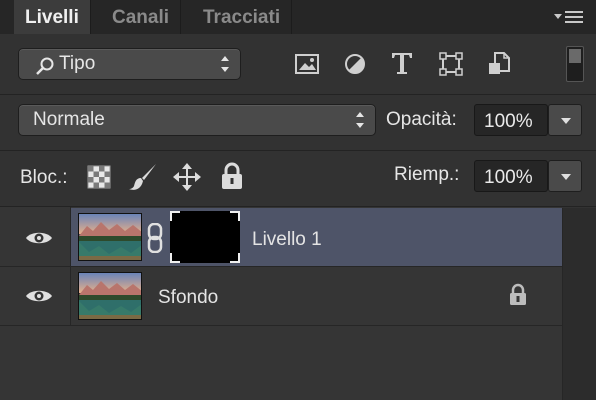 The image size is (596, 400). What do you see at coordinates (421, 119) in the screenshot?
I see `opacity-label: Opacità:` at bounding box center [421, 119].